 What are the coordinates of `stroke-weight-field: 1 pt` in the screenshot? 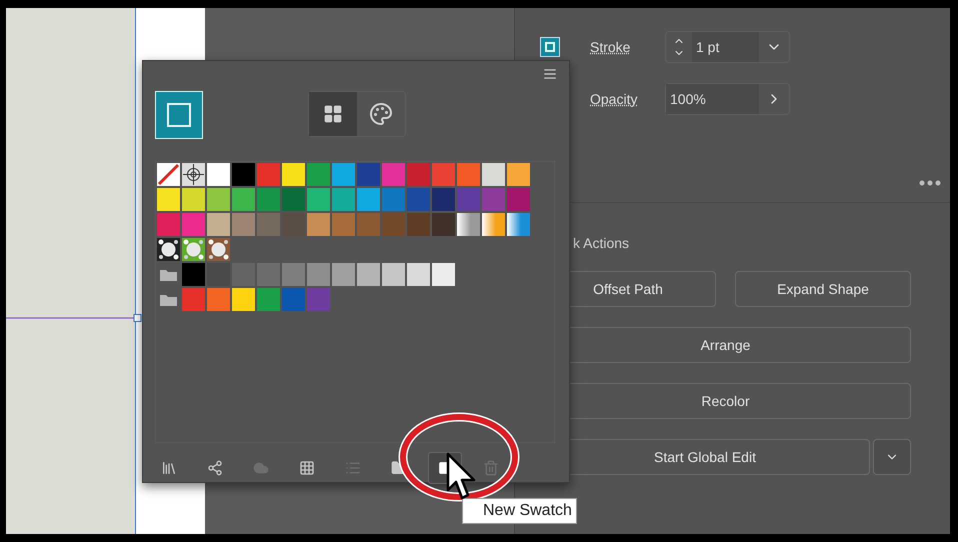 It's located at (727, 47).